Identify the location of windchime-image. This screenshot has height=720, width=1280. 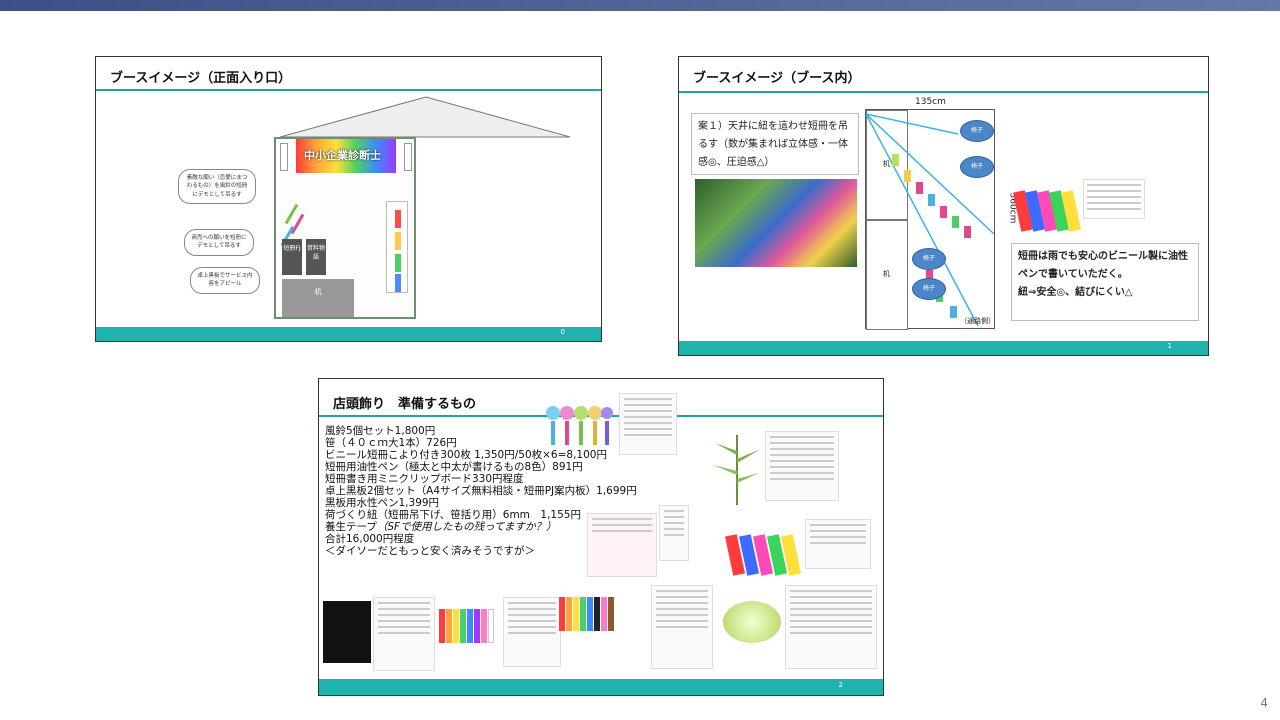
(579, 425).